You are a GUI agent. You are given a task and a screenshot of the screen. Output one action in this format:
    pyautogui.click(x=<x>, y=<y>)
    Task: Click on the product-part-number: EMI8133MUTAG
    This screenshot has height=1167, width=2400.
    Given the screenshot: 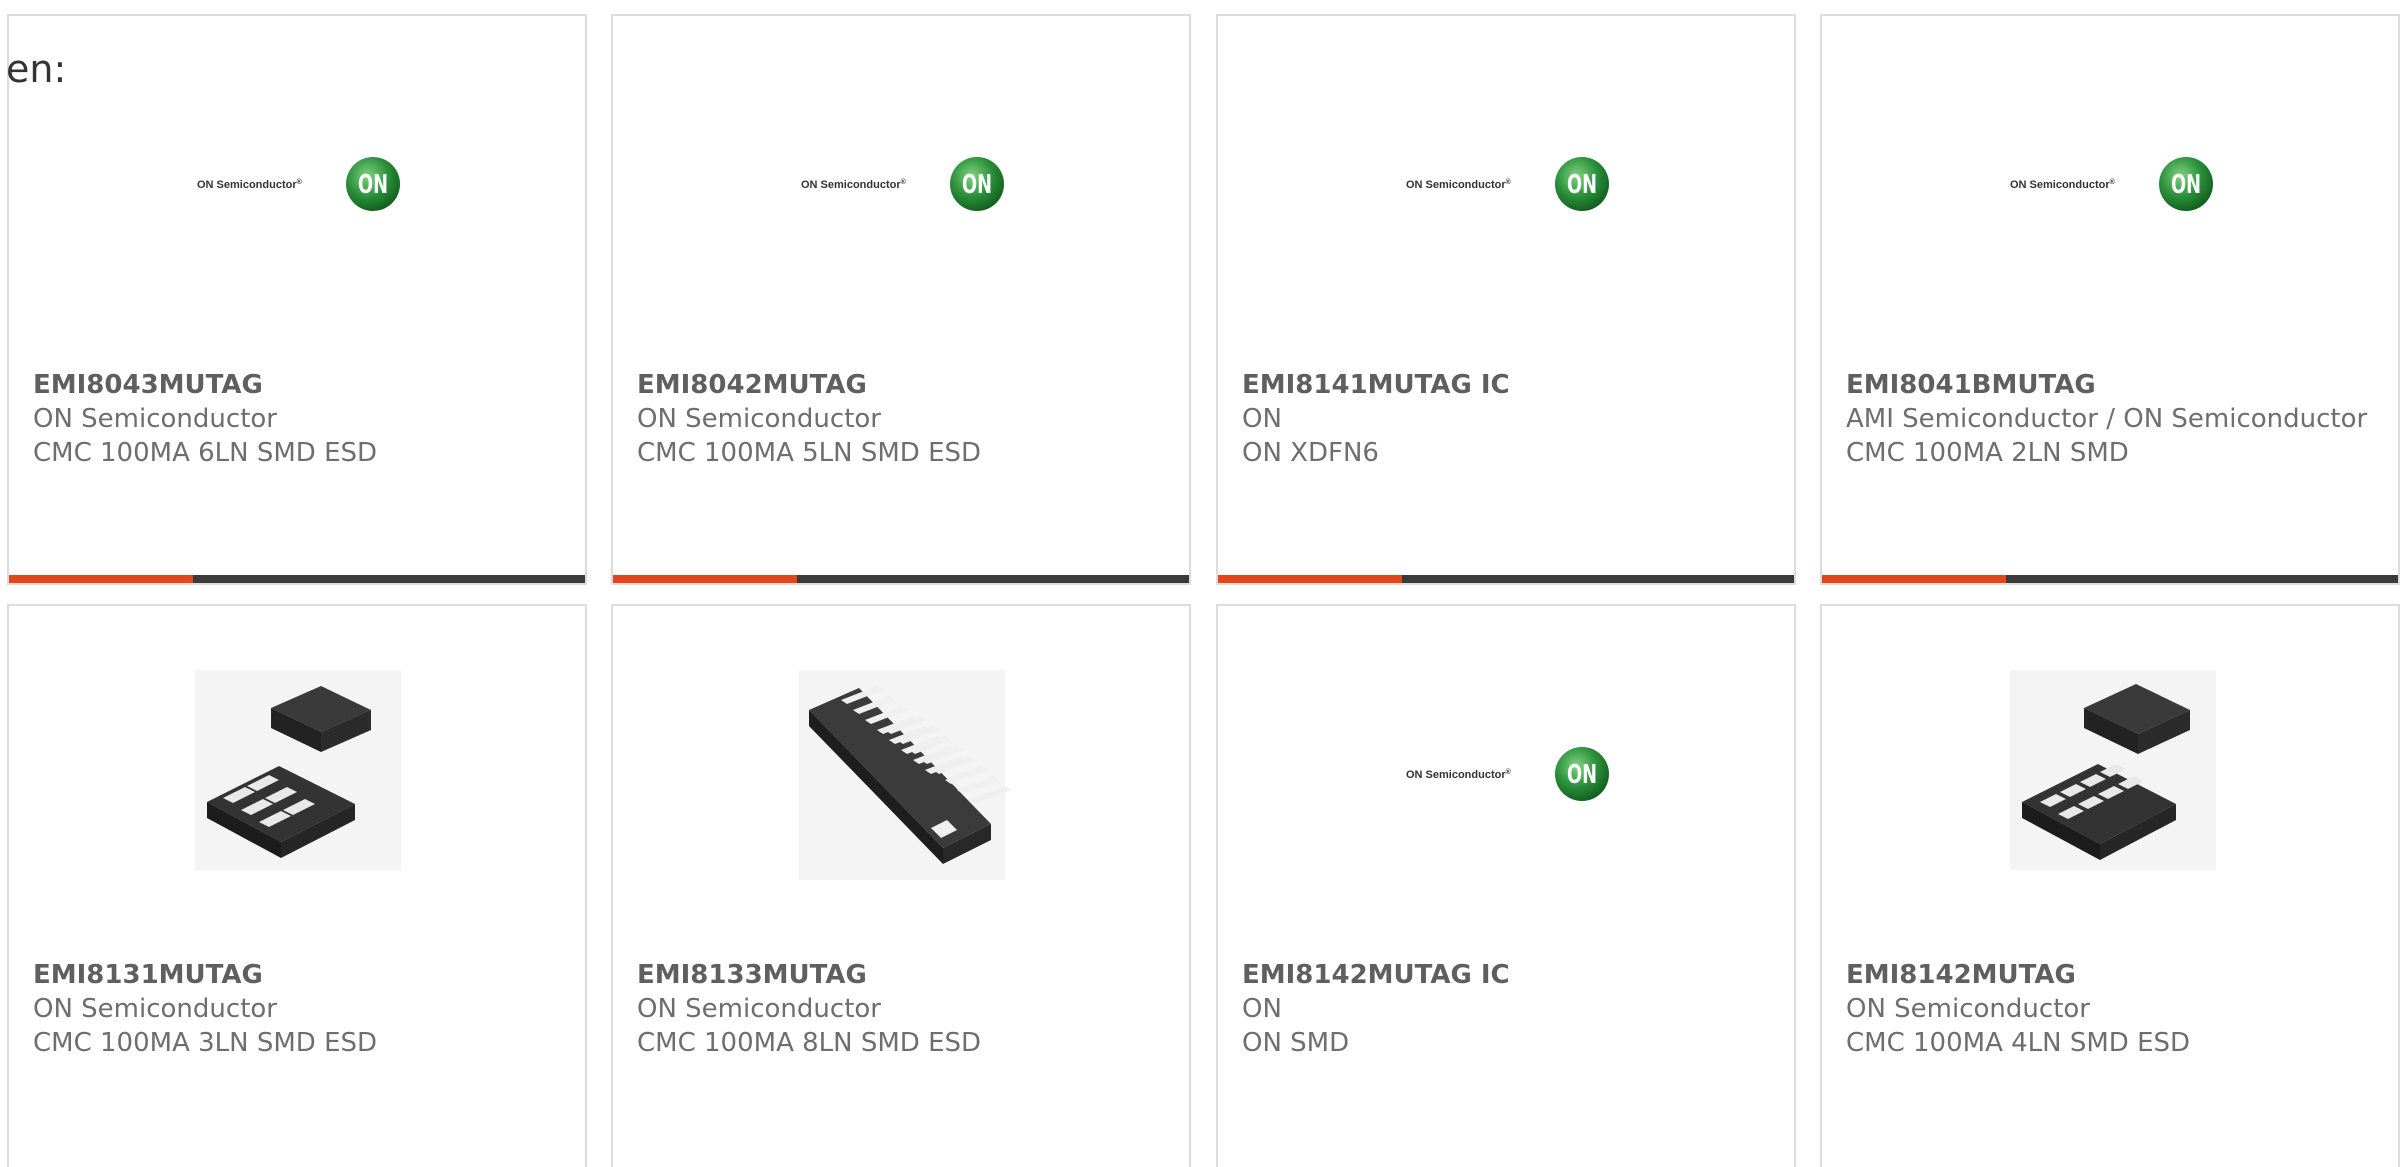 What is the action you would take?
    pyautogui.click(x=905, y=975)
    